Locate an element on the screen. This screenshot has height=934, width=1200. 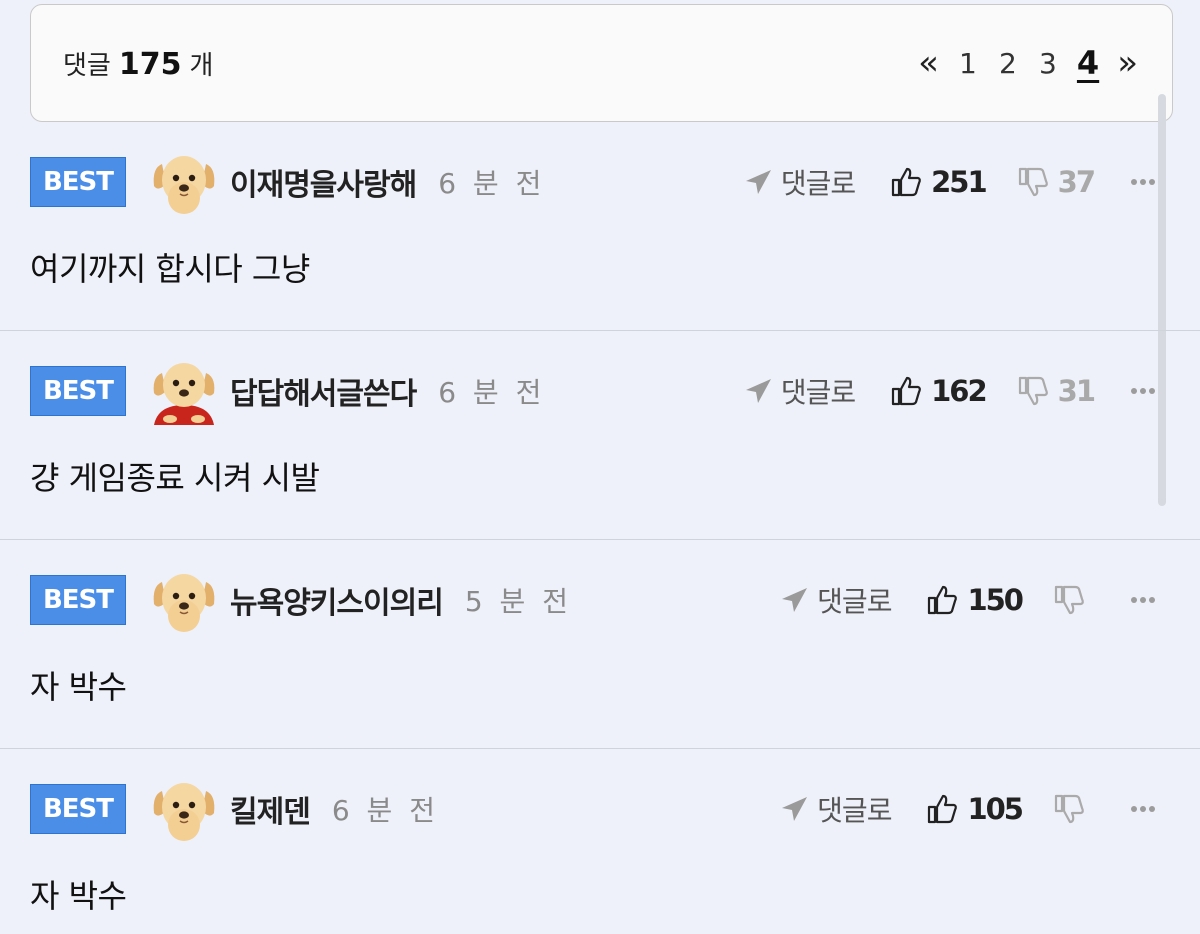
comment-meta: BEST 이재명을사랑해 6 분 전 댓글로 251 37 is located at coordinates (595, 182).